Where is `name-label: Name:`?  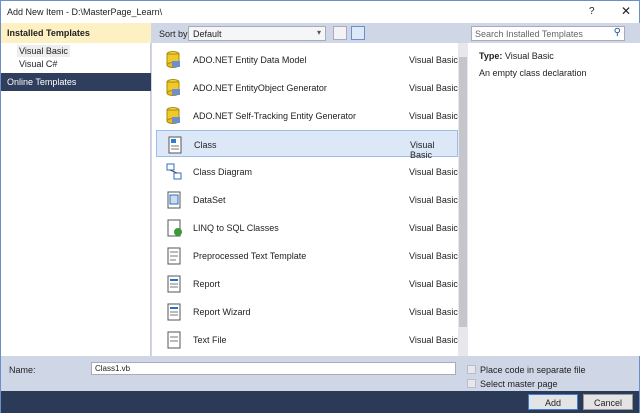
name-label: Name: is located at coordinates (22, 370).